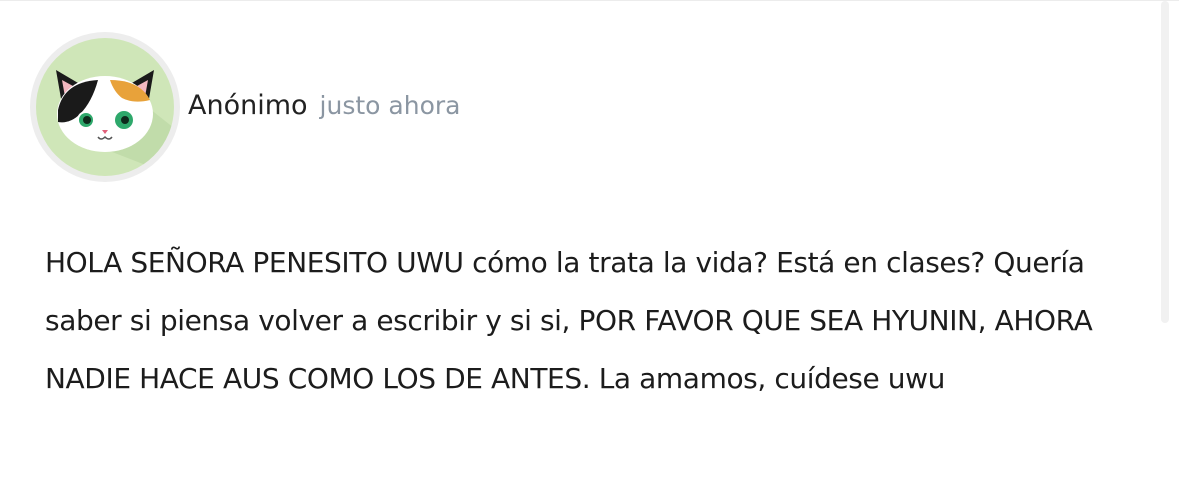 The height and width of the screenshot is (495, 1179). What do you see at coordinates (1165, 162) in the screenshot?
I see `scrollbar` at bounding box center [1165, 162].